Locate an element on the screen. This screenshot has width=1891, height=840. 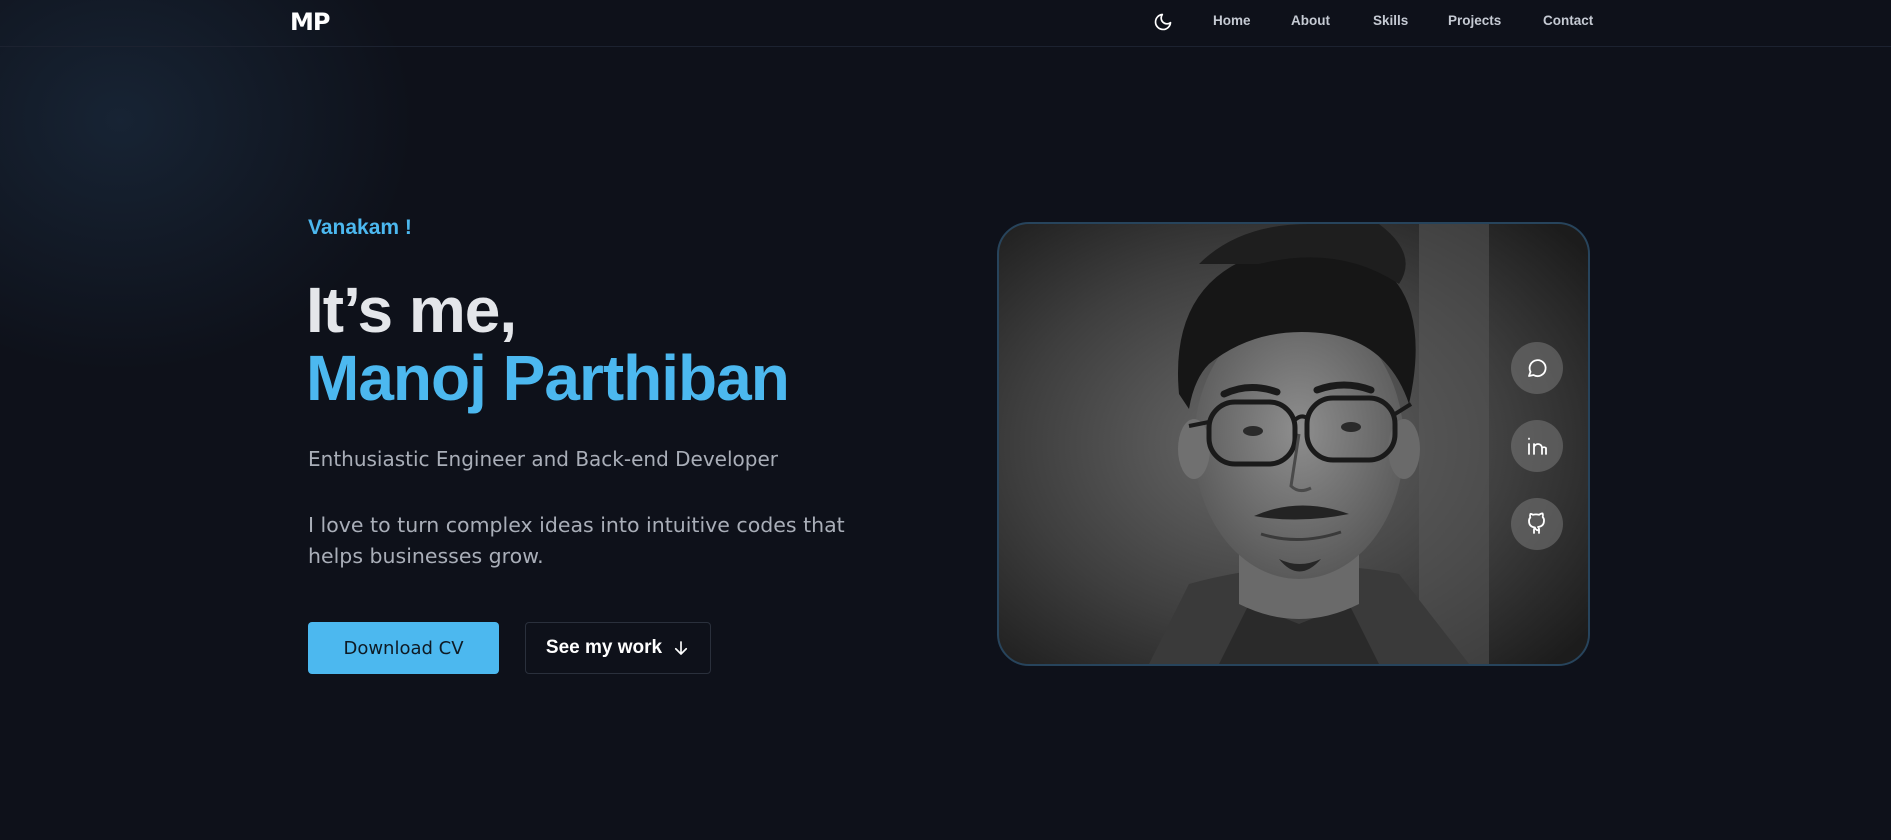
top-navbar: MP Home About Skills Projects Contact is located at coordinates (945, 23).